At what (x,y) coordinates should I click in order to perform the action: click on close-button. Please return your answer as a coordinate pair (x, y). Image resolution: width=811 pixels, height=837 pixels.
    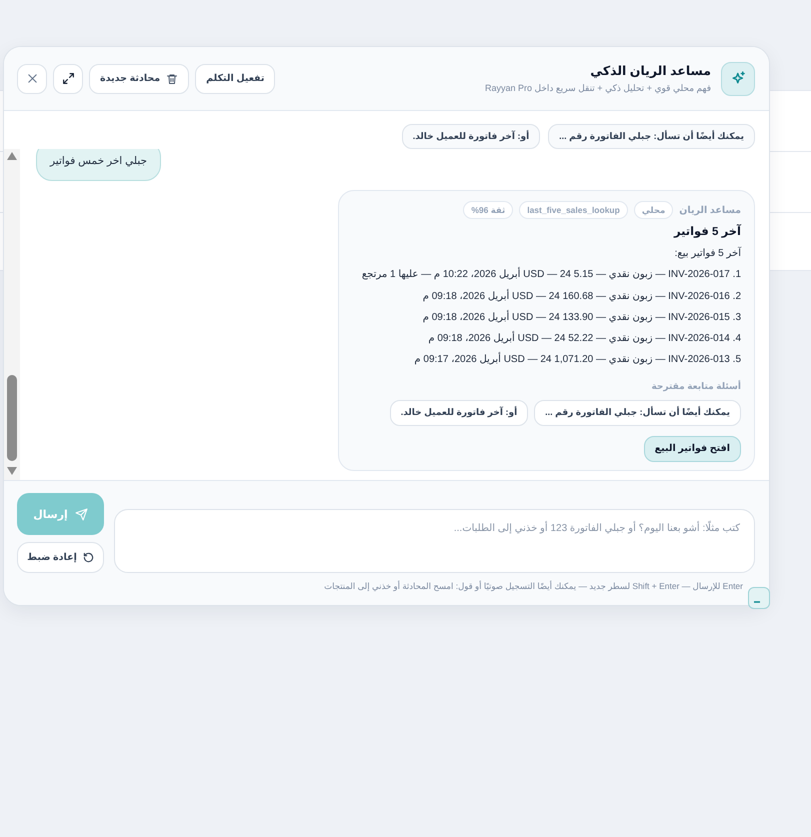
    Looking at the image, I should click on (32, 79).